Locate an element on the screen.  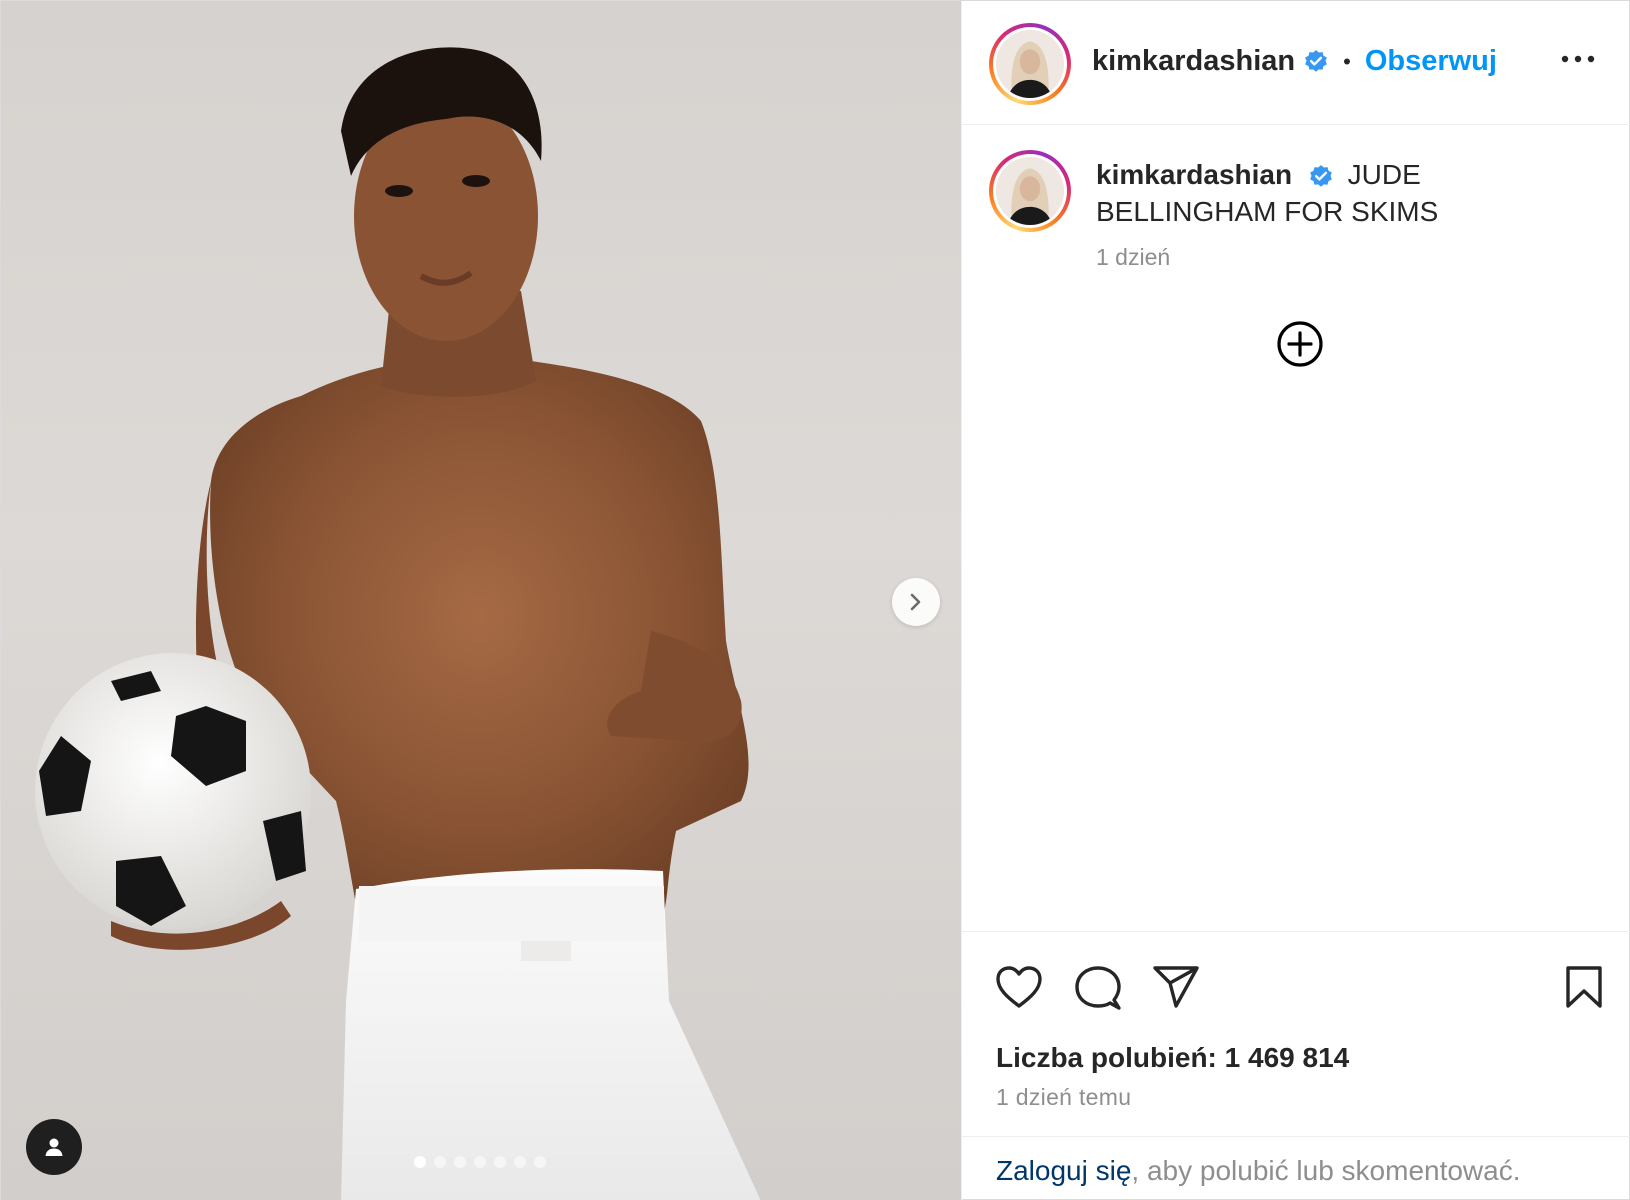
caption-timestamp: 1 dzień is located at coordinates (1133, 257).